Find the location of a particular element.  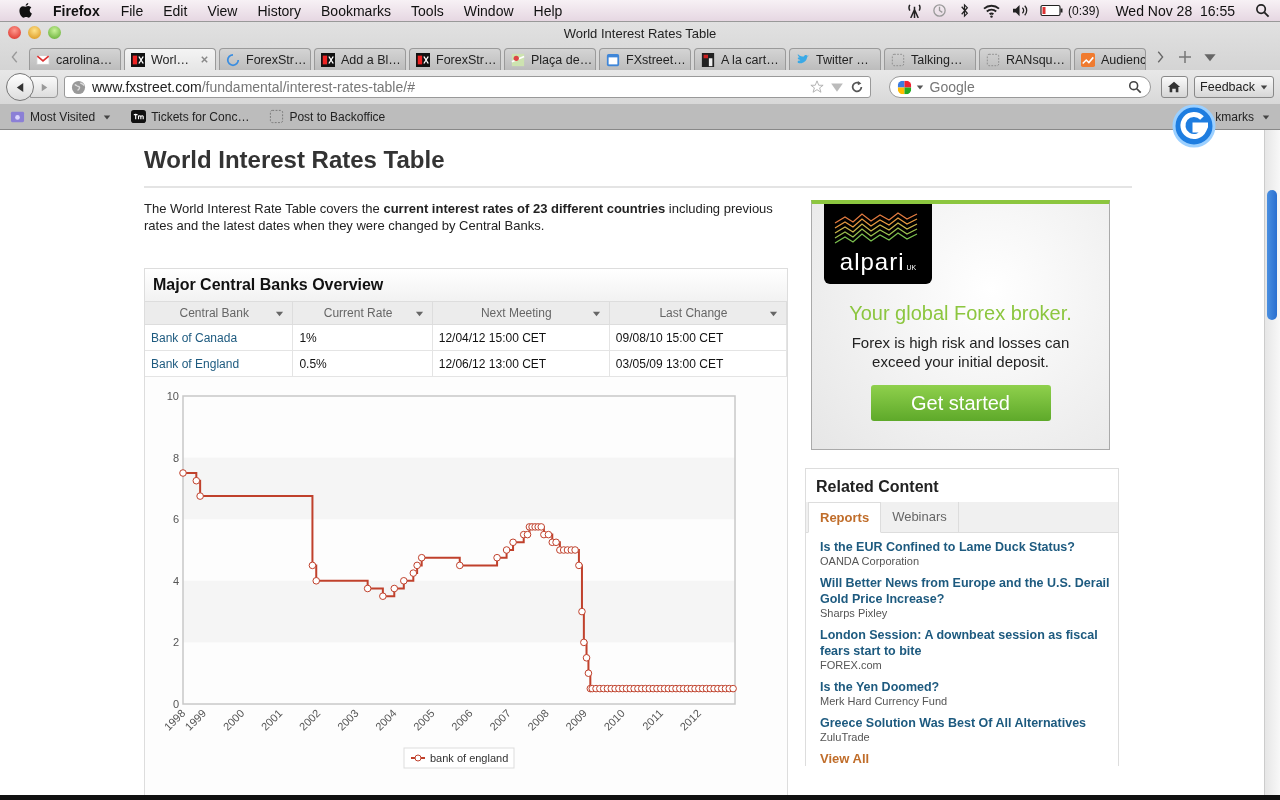

menu-item: Help is located at coordinates (548, 10).